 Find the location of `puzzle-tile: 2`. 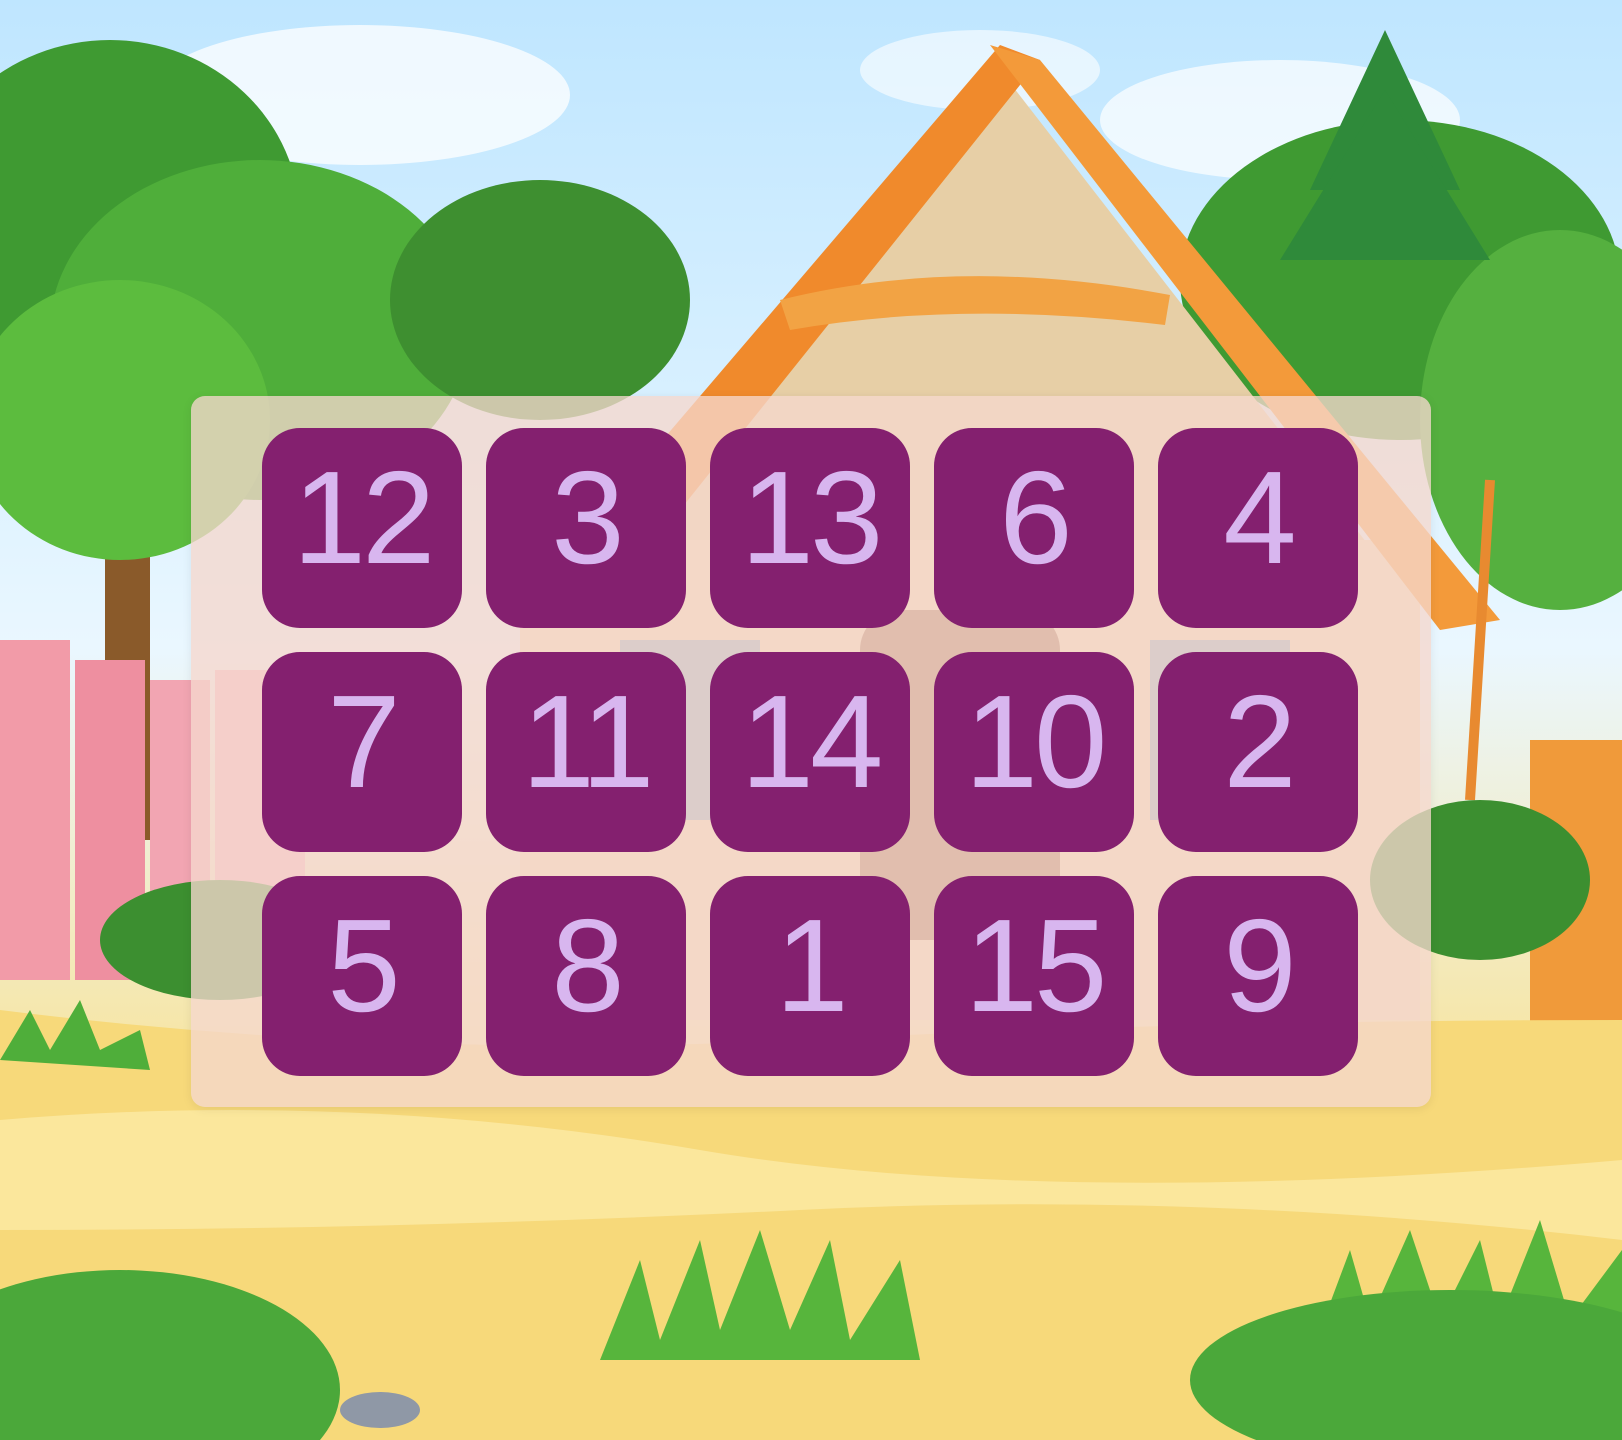

puzzle-tile: 2 is located at coordinates (1258, 752).